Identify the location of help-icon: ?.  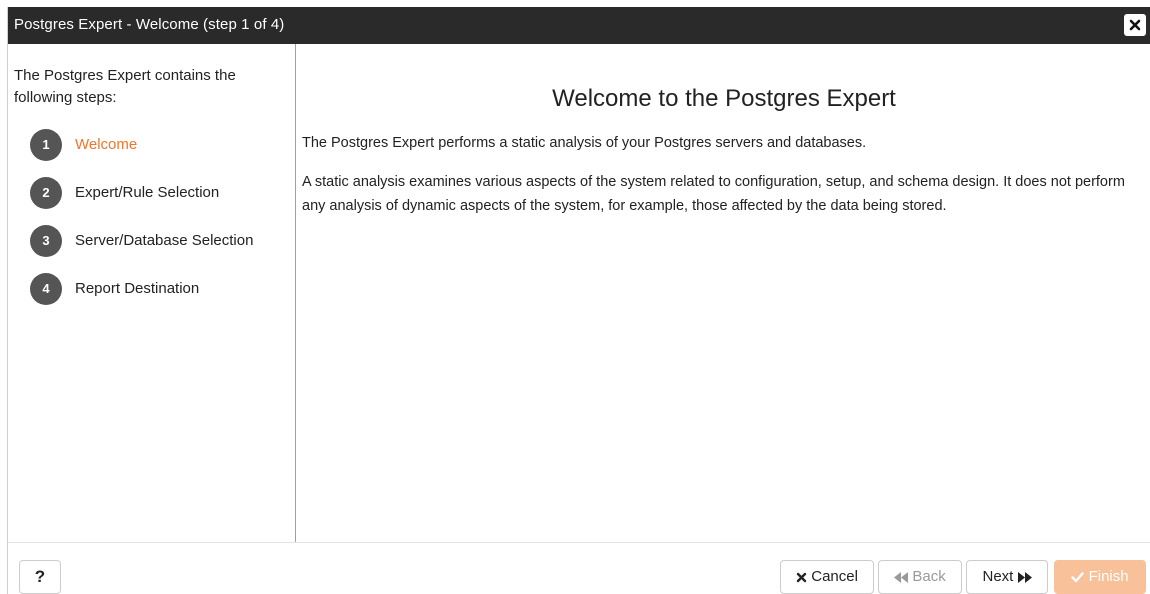
(40, 576).